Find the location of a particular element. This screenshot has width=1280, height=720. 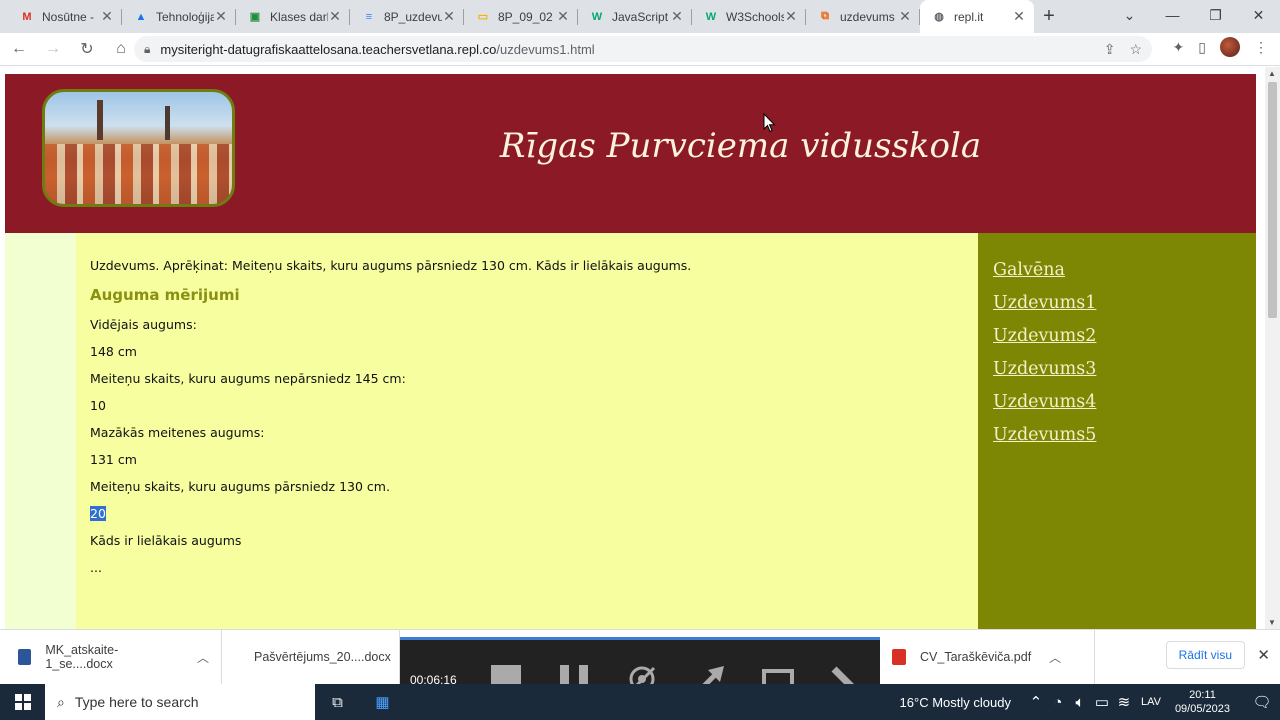

nav-link-0: Galvēna is located at coordinates (1124, 270).